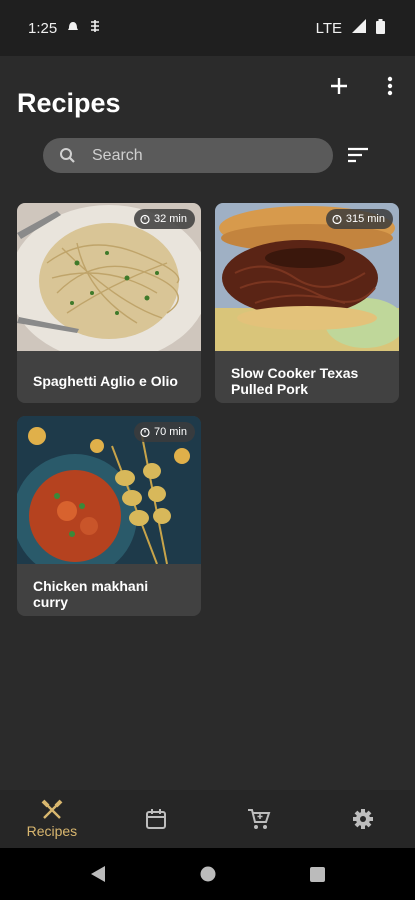  I want to click on recipe-card: 32 min Spaghetti Aglio e Olio, so click(109, 303).